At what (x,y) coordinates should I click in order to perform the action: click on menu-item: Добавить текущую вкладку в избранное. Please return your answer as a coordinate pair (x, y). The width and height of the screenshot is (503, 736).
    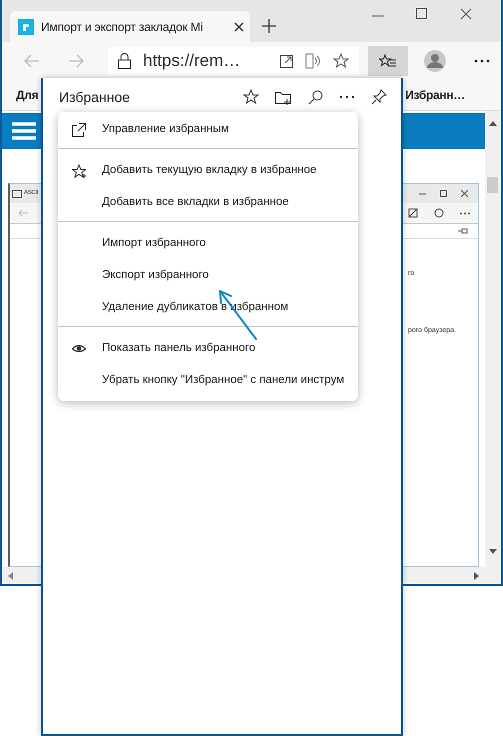
    Looking at the image, I should click on (208, 171).